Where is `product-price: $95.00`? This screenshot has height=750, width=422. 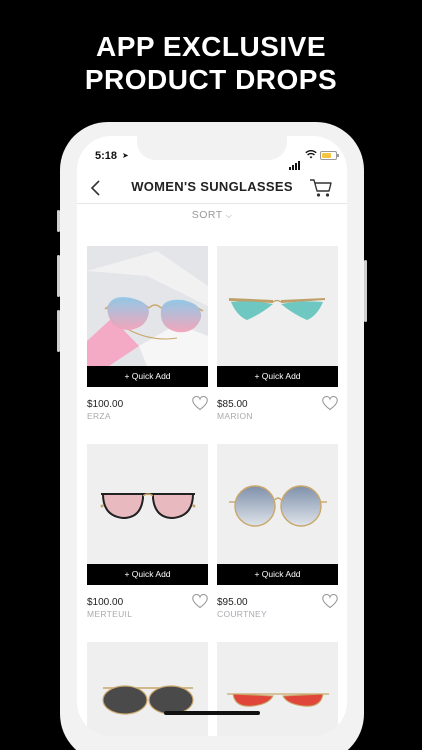
product-price: $95.00 is located at coordinates (232, 602).